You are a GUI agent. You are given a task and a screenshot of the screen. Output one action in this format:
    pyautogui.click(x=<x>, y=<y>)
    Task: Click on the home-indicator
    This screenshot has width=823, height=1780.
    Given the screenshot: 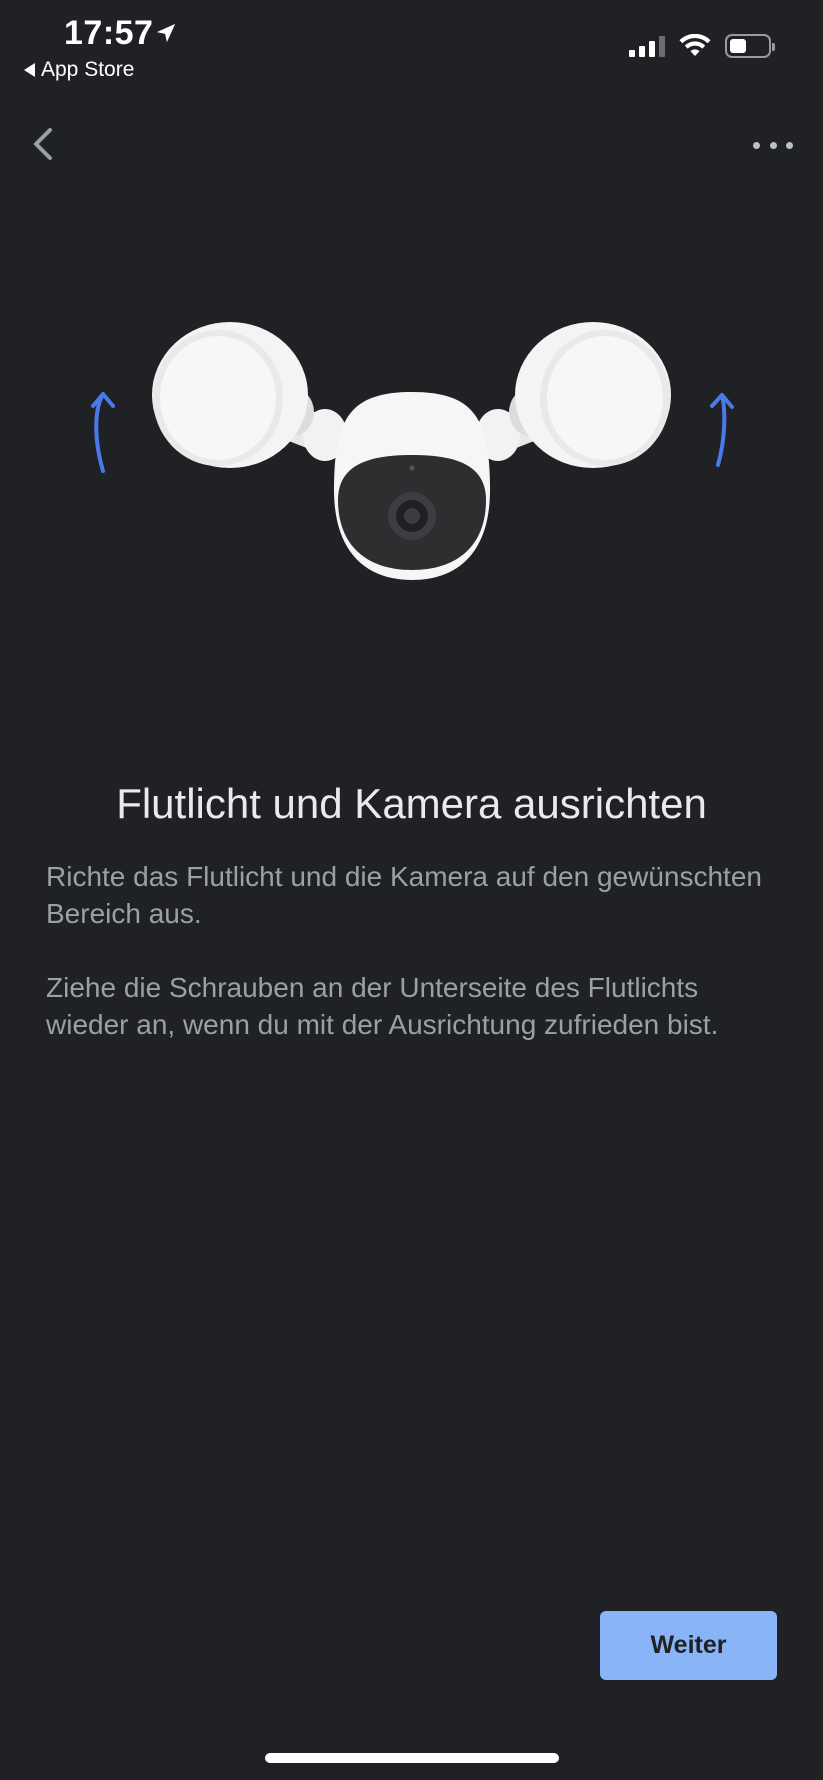 What is the action you would take?
    pyautogui.click(x=412, y=1758)
    